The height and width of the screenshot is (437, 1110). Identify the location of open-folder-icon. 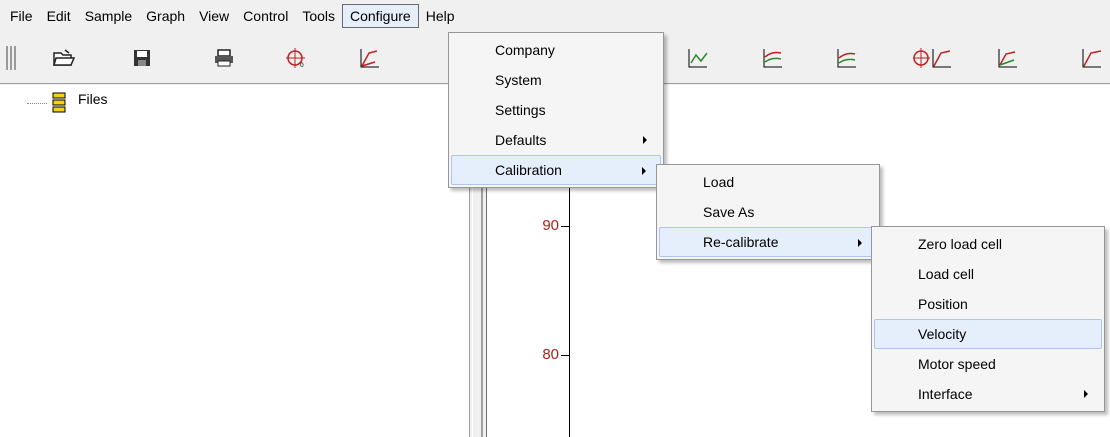
(64, 58).